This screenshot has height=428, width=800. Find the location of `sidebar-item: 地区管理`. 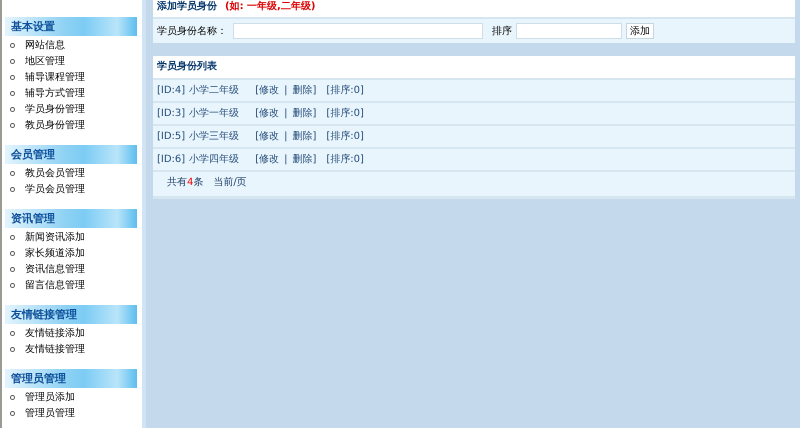

sidebar-item: 地区管理 is located at coordinates (72, 61).